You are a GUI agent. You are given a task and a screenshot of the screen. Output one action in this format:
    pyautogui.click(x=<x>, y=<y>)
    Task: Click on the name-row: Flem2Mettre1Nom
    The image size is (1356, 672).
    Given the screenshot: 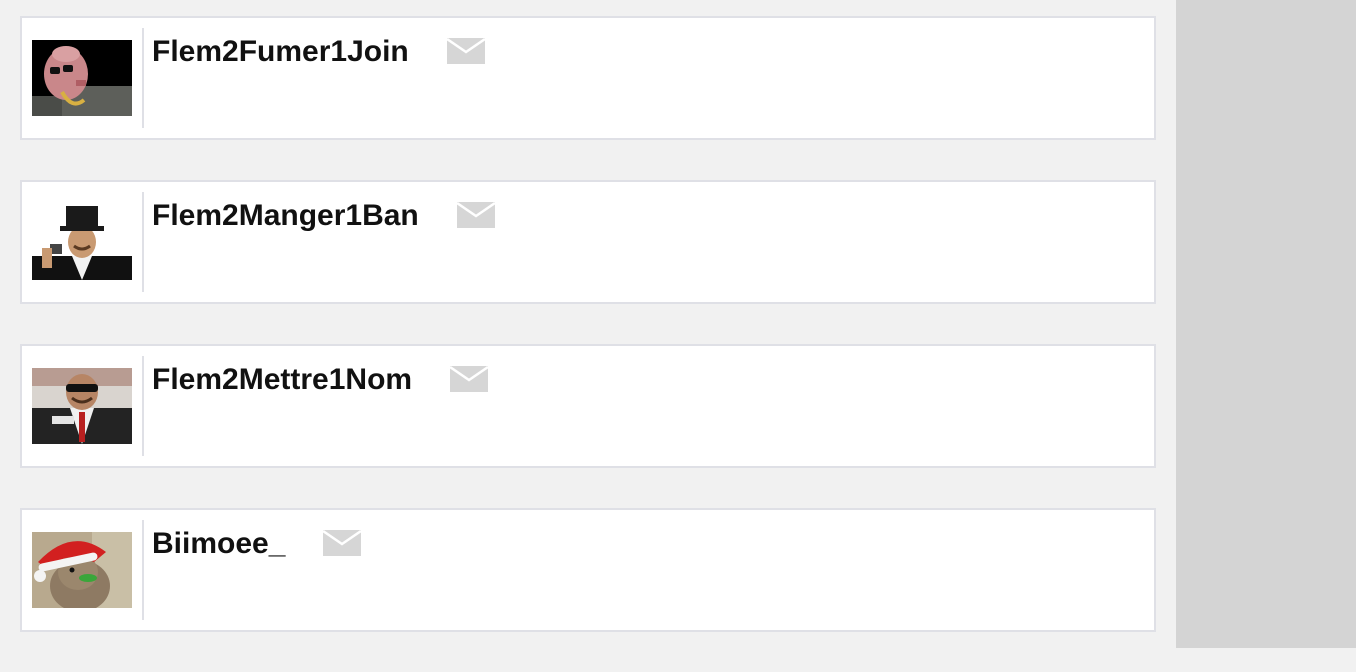 What is the action you would take?
    pyautogui.click(x=320, y=380)
    